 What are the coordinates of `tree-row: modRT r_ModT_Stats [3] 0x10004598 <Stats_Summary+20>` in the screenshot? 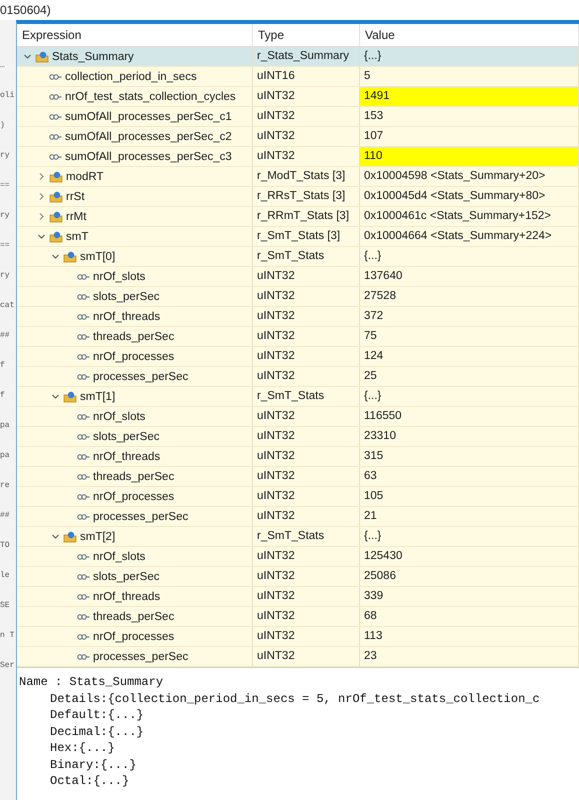 It's located at (298, 177).